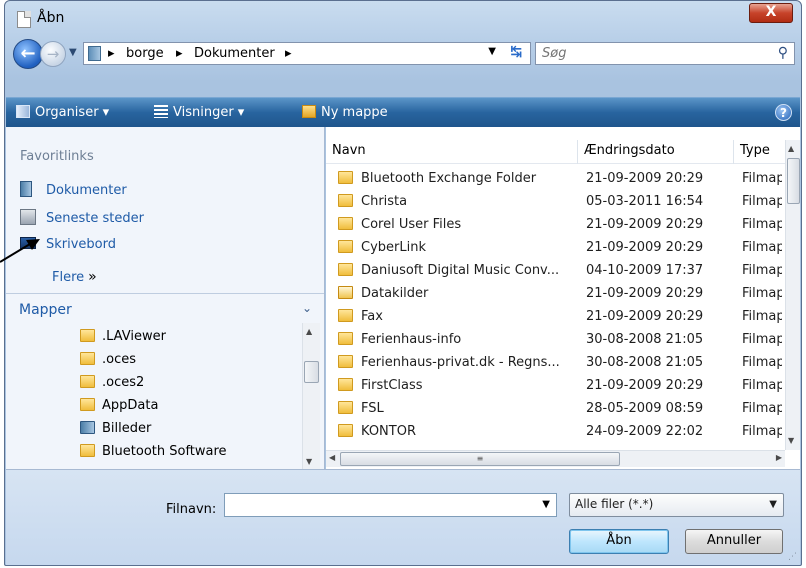 The width and height of the screenshot is (806, 568). Describe the element at coordinates (24, 19) in the screenshot. I see `document-icon` at that location.